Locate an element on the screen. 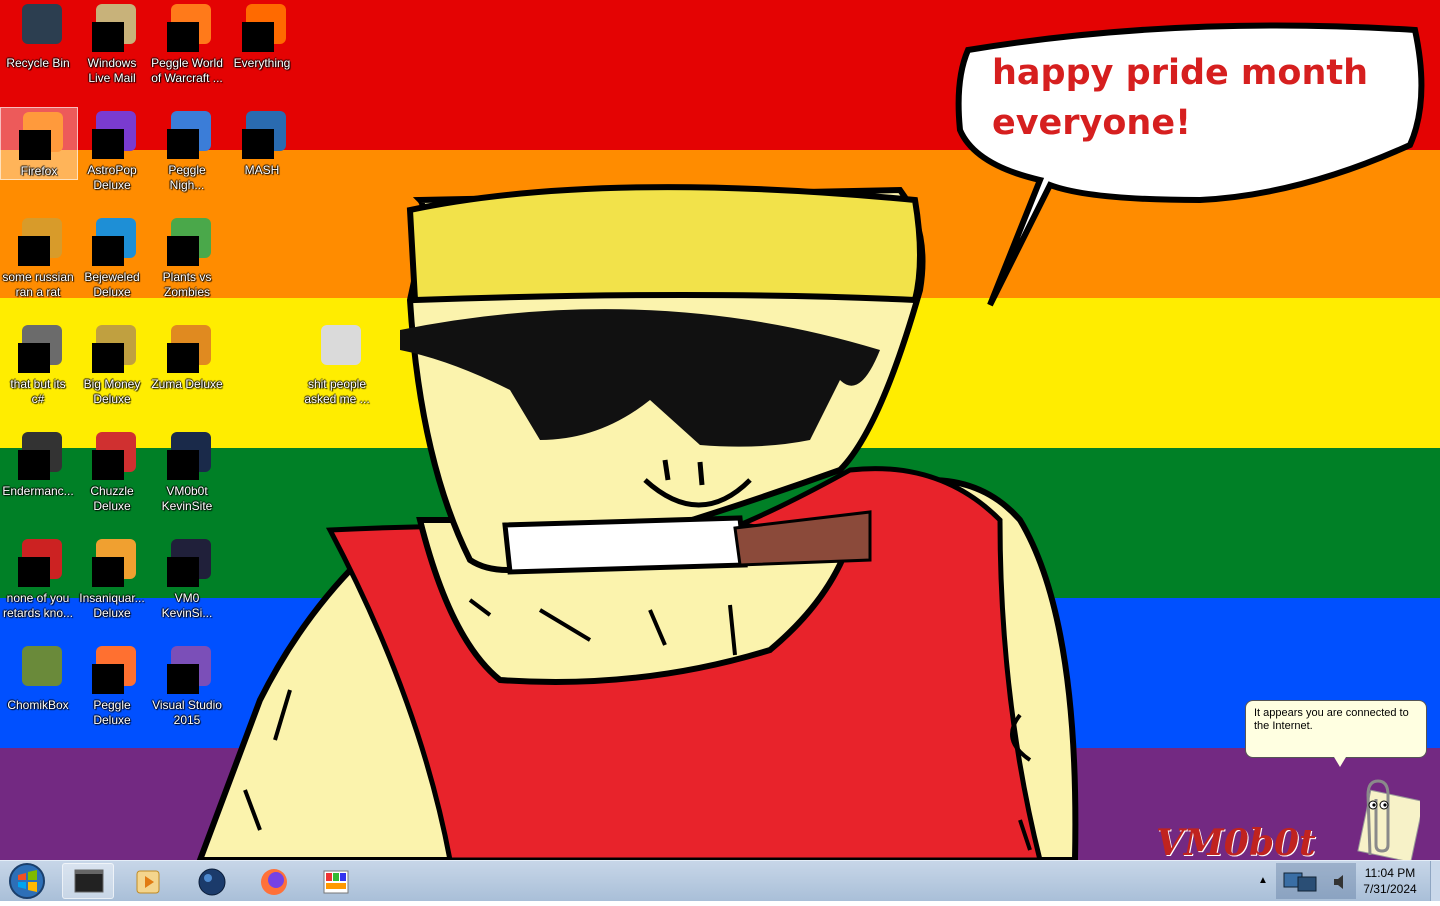  desktop-icon: ChomikBox is located at coordinates (38, 677).